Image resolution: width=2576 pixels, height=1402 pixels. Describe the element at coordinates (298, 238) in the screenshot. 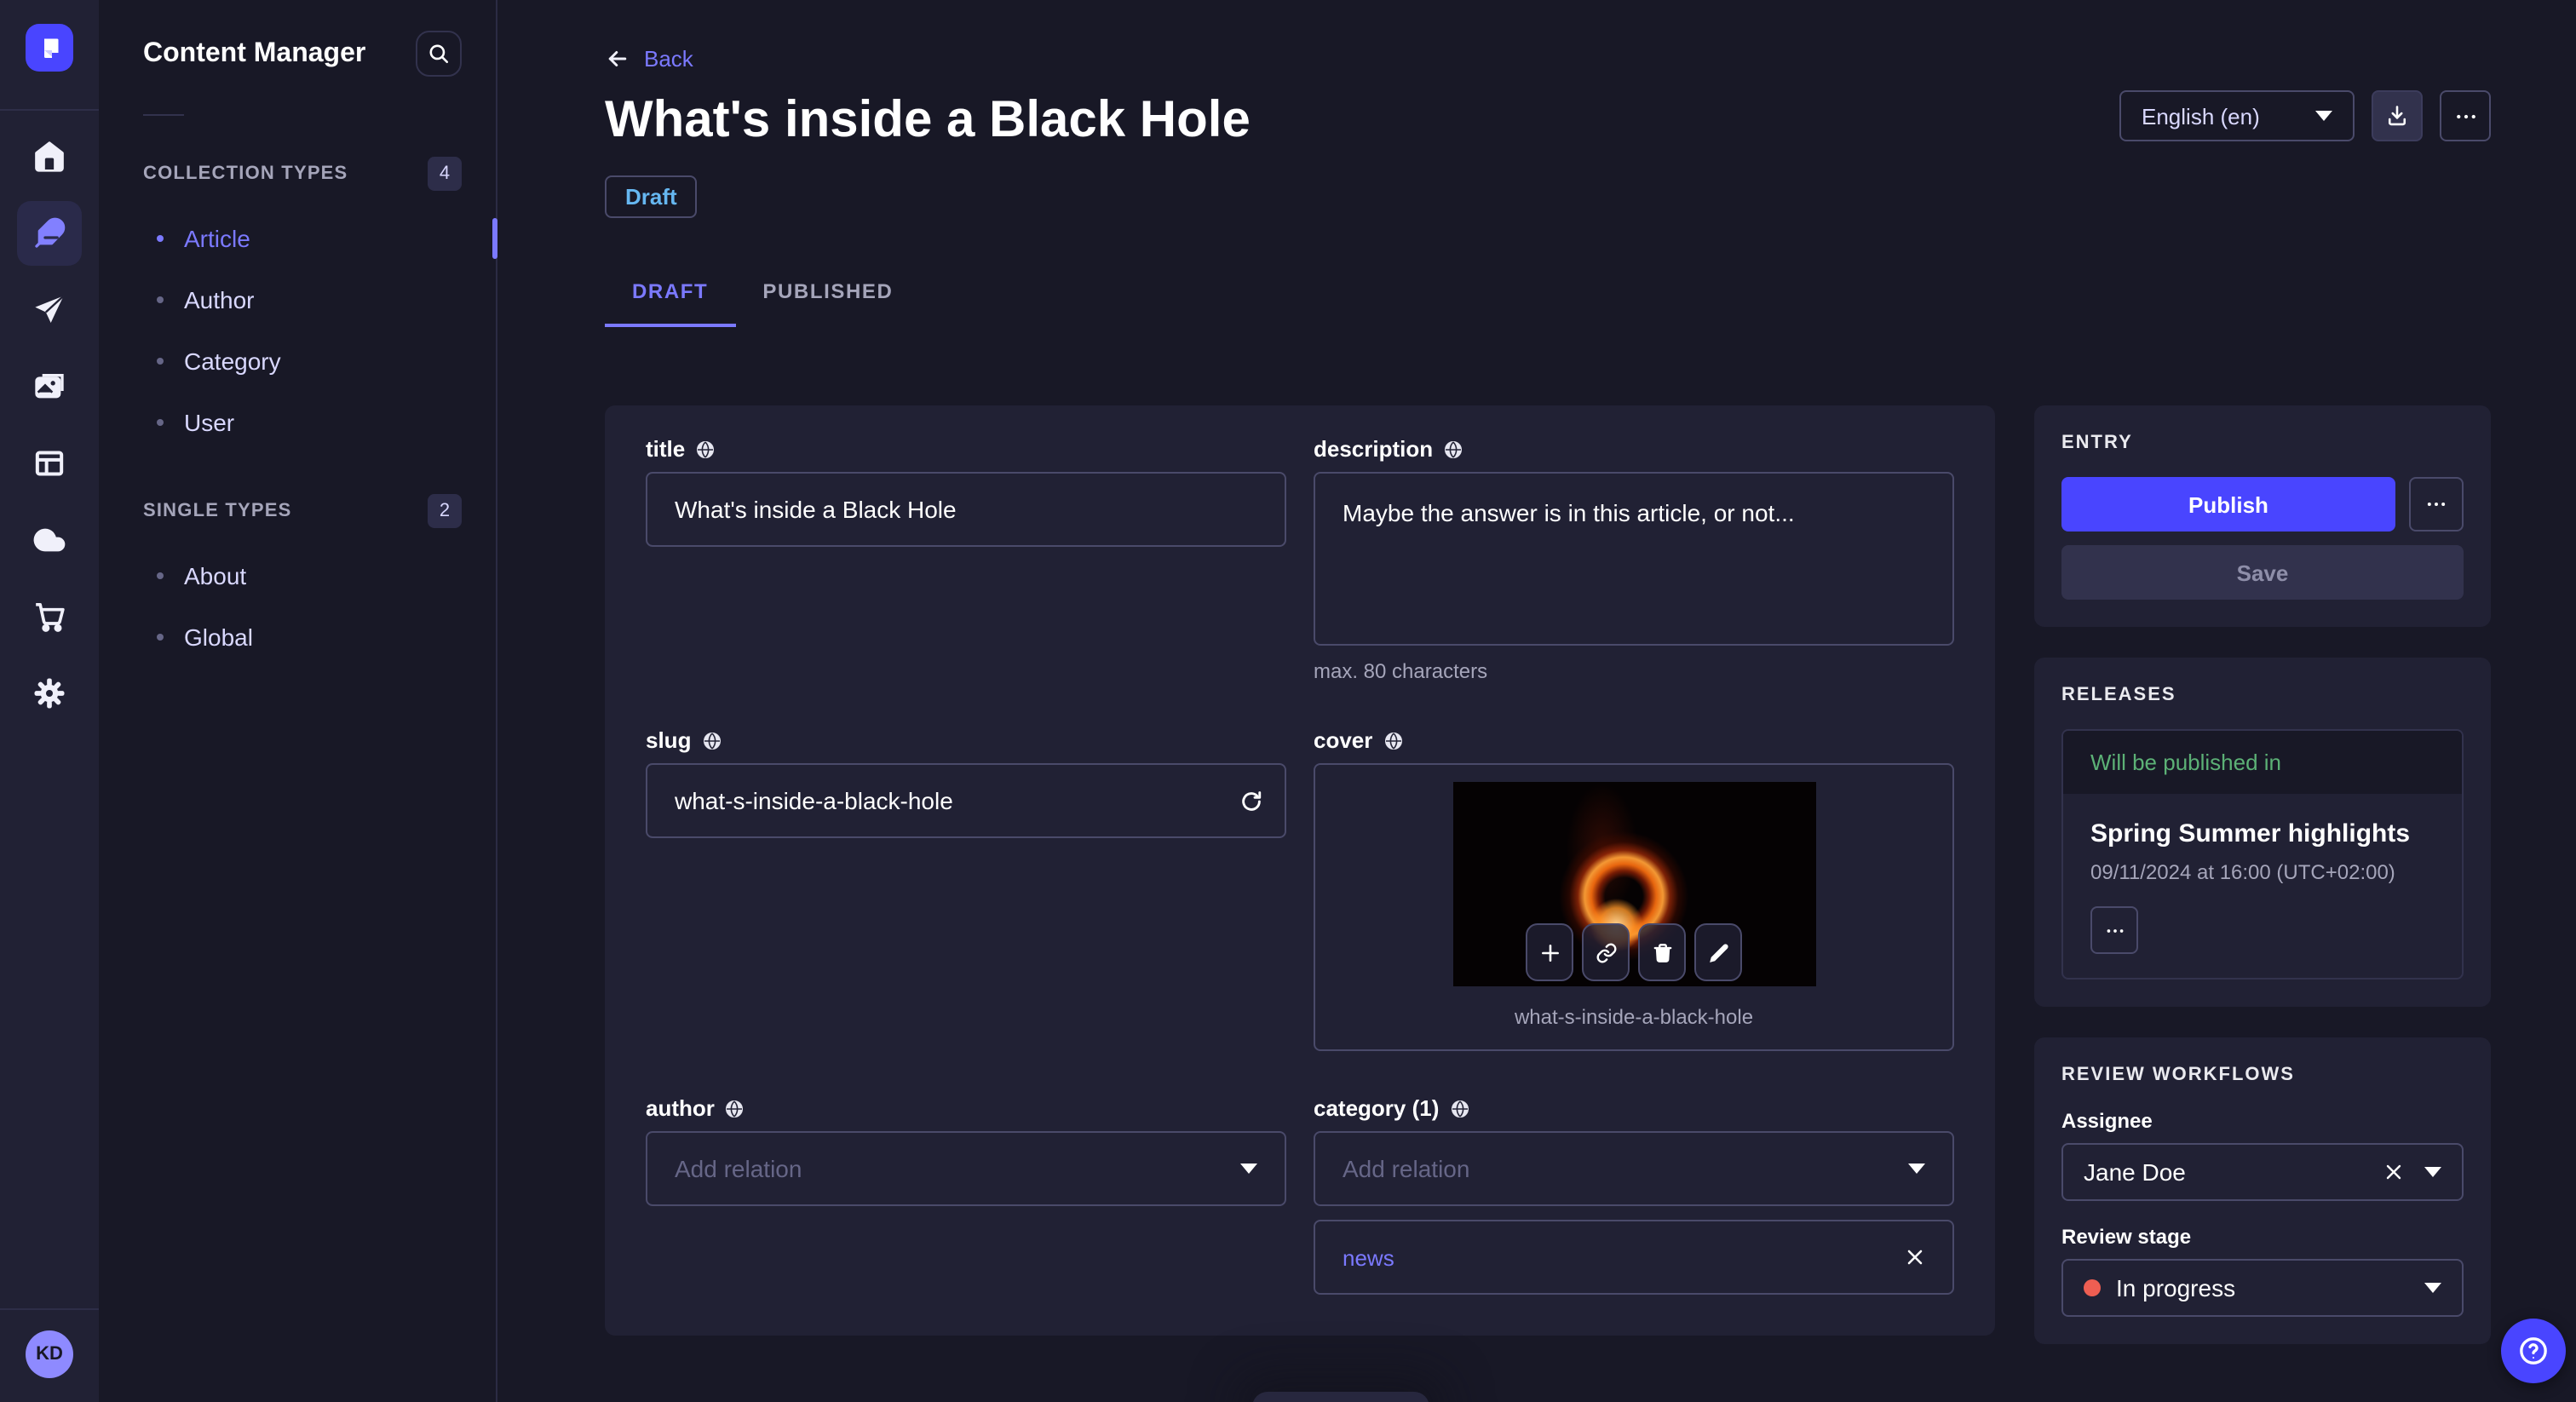

I see `sidebar-item-article: Article` at that location.